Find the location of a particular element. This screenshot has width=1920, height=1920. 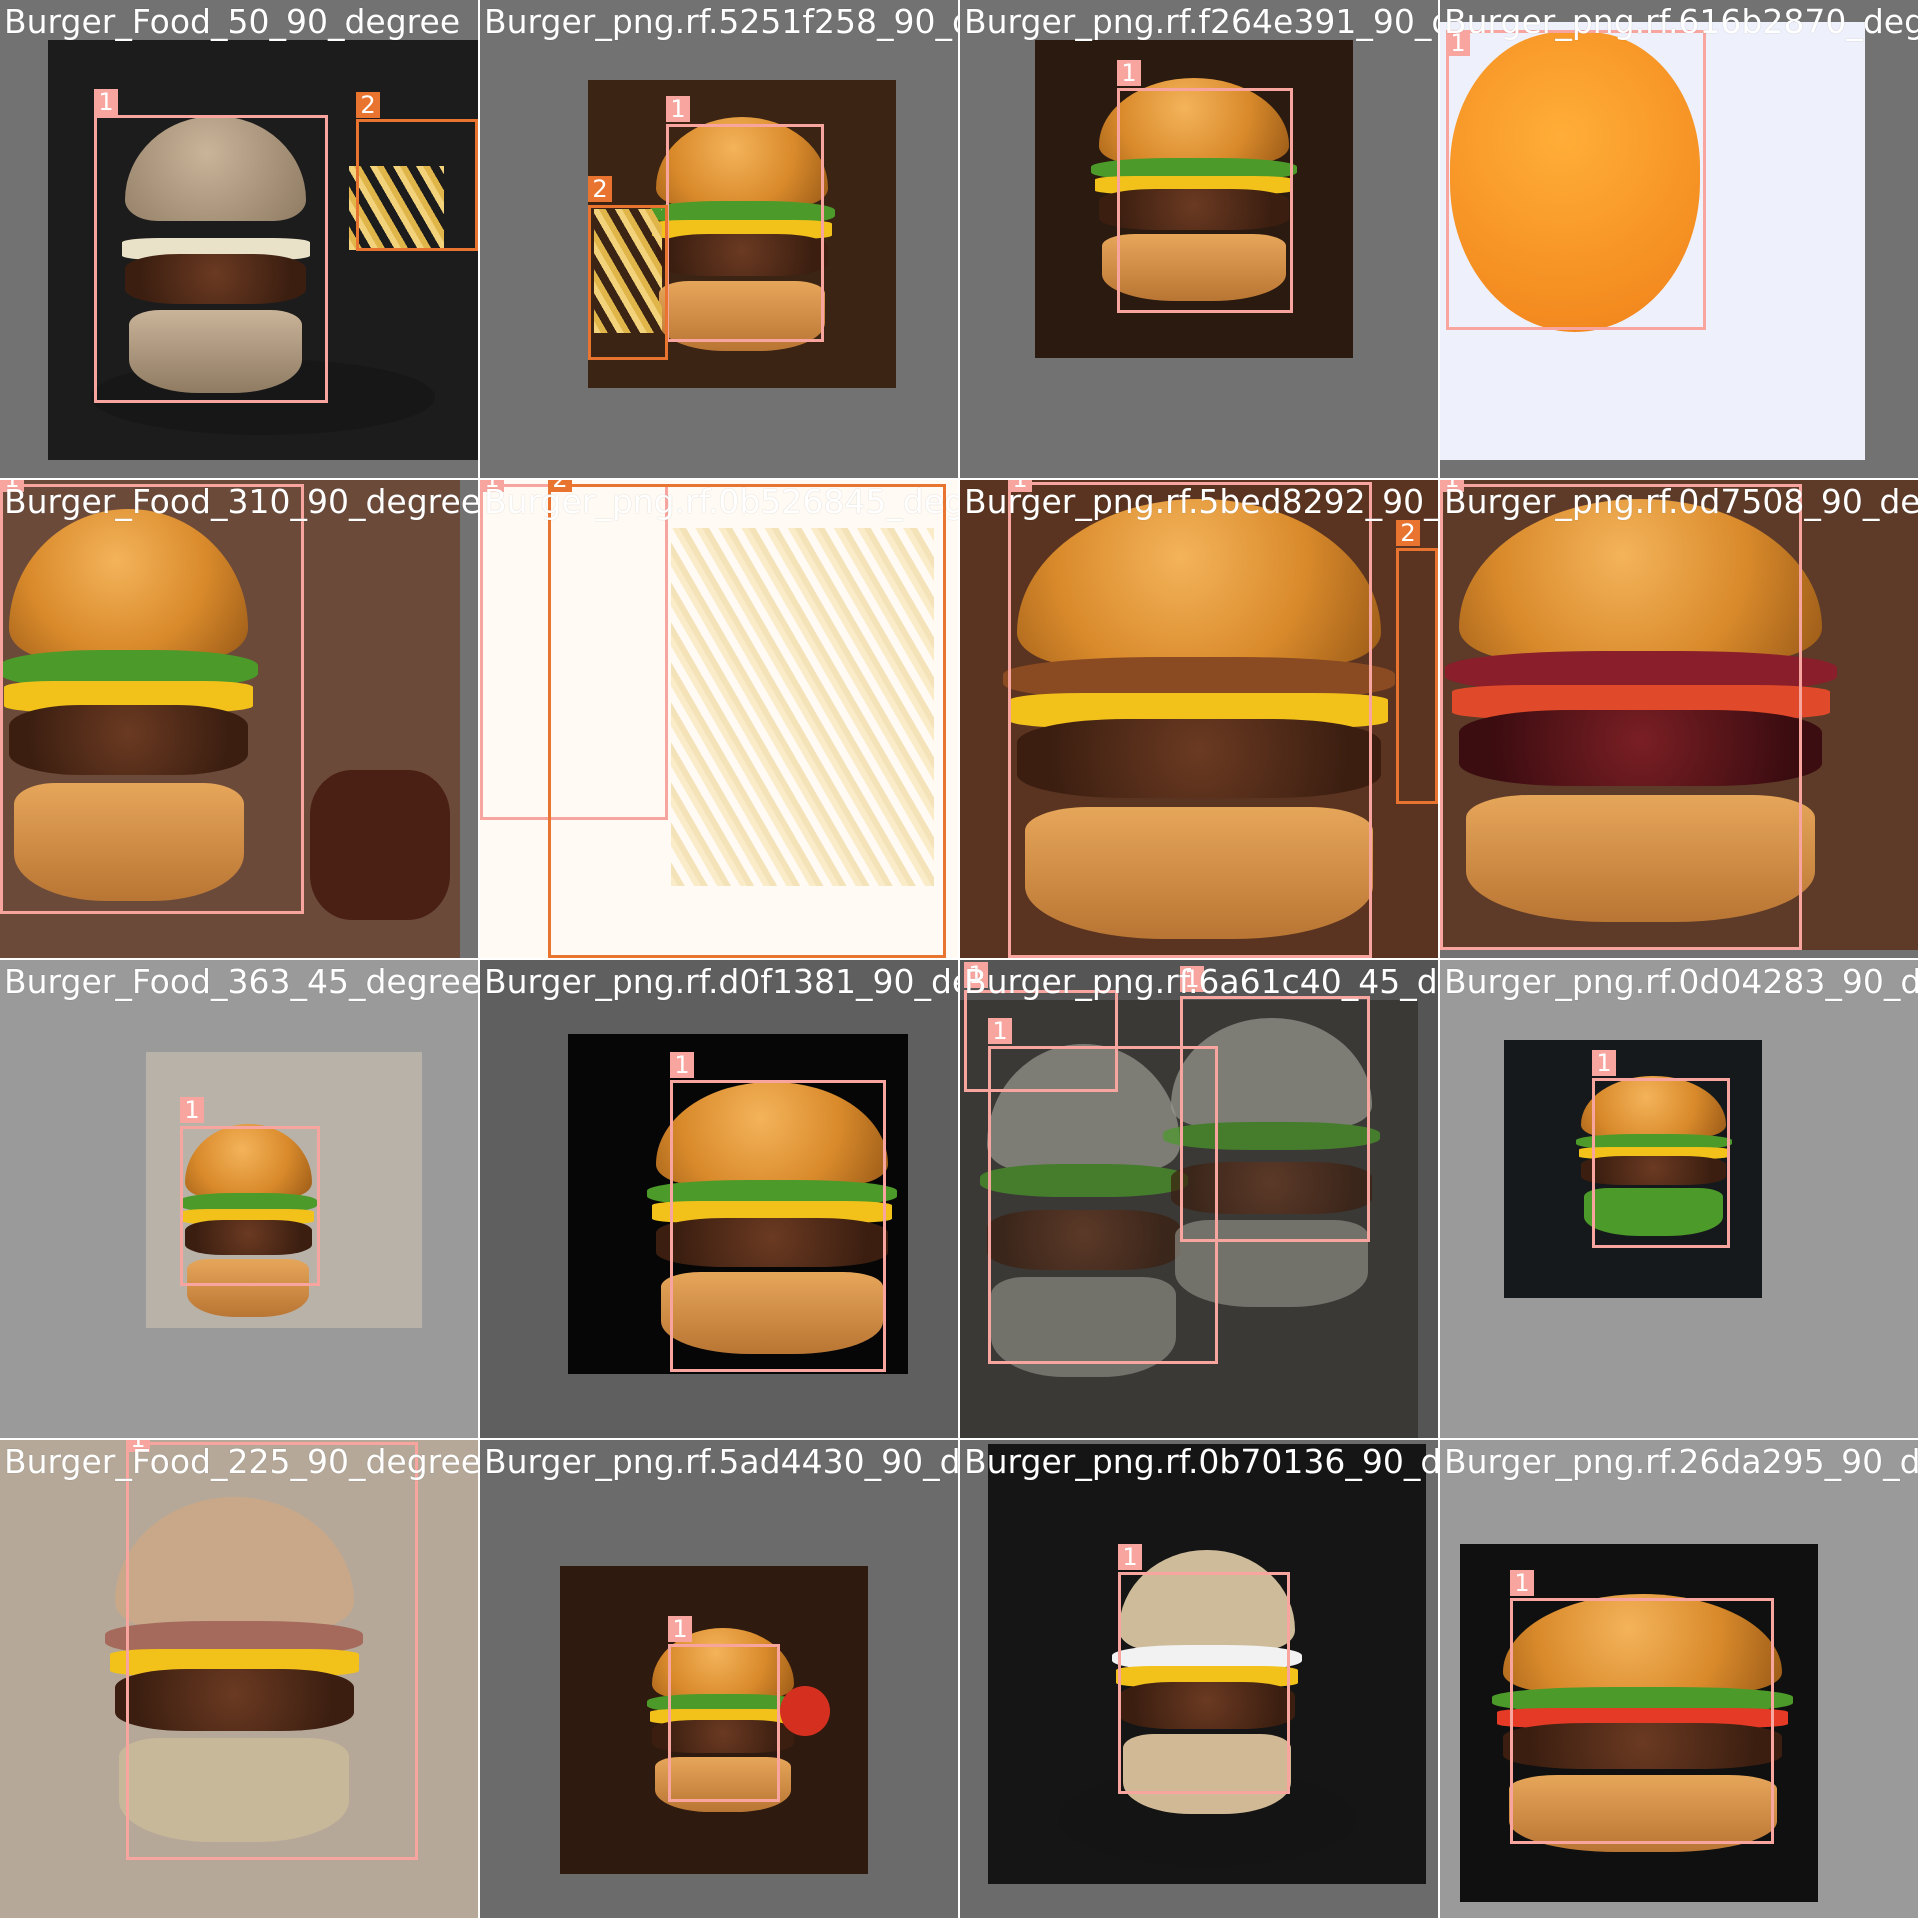

tile-7: 1 2 Burger_png.rf.5bed8292_90_degree is located at coordinates (1199, 719).